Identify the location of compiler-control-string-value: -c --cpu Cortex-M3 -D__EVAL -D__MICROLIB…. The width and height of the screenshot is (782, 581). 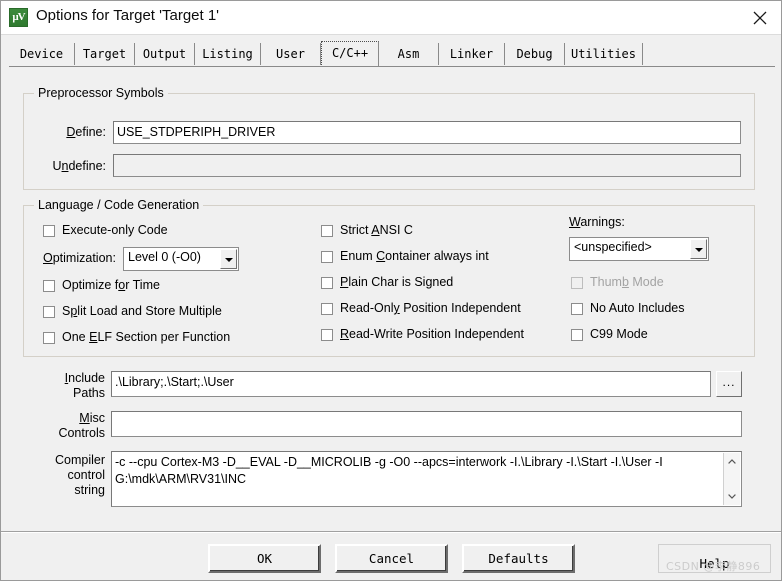
(389, 470).